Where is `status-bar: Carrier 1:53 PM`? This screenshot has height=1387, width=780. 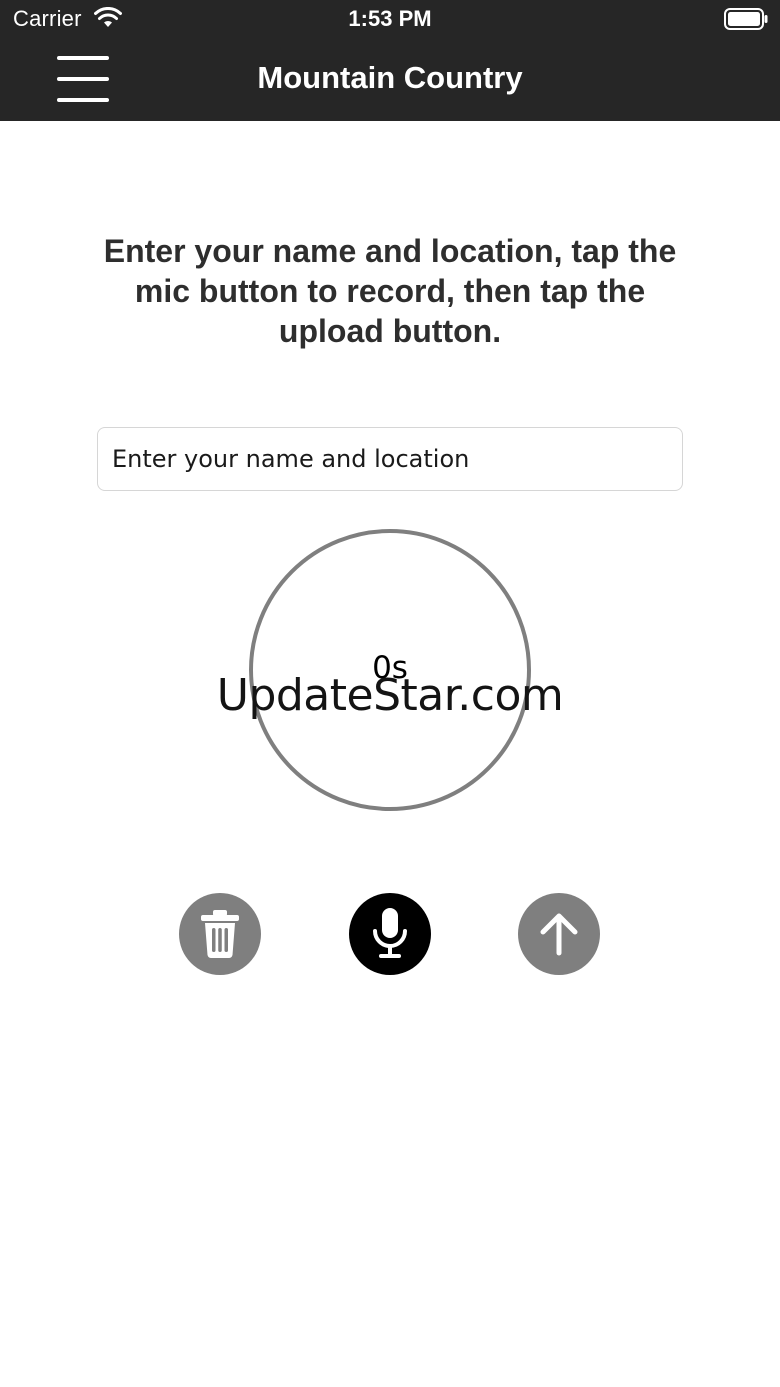 status-bar: Carrier 1:53 PM is located at coordinates (390, 20).